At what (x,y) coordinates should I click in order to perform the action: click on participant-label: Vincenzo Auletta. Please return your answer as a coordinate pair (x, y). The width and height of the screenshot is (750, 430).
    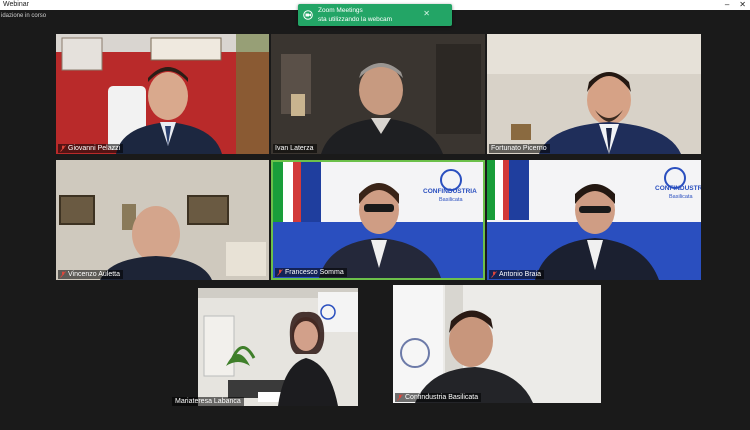
    Looking at the image, I should click on (91, 274).